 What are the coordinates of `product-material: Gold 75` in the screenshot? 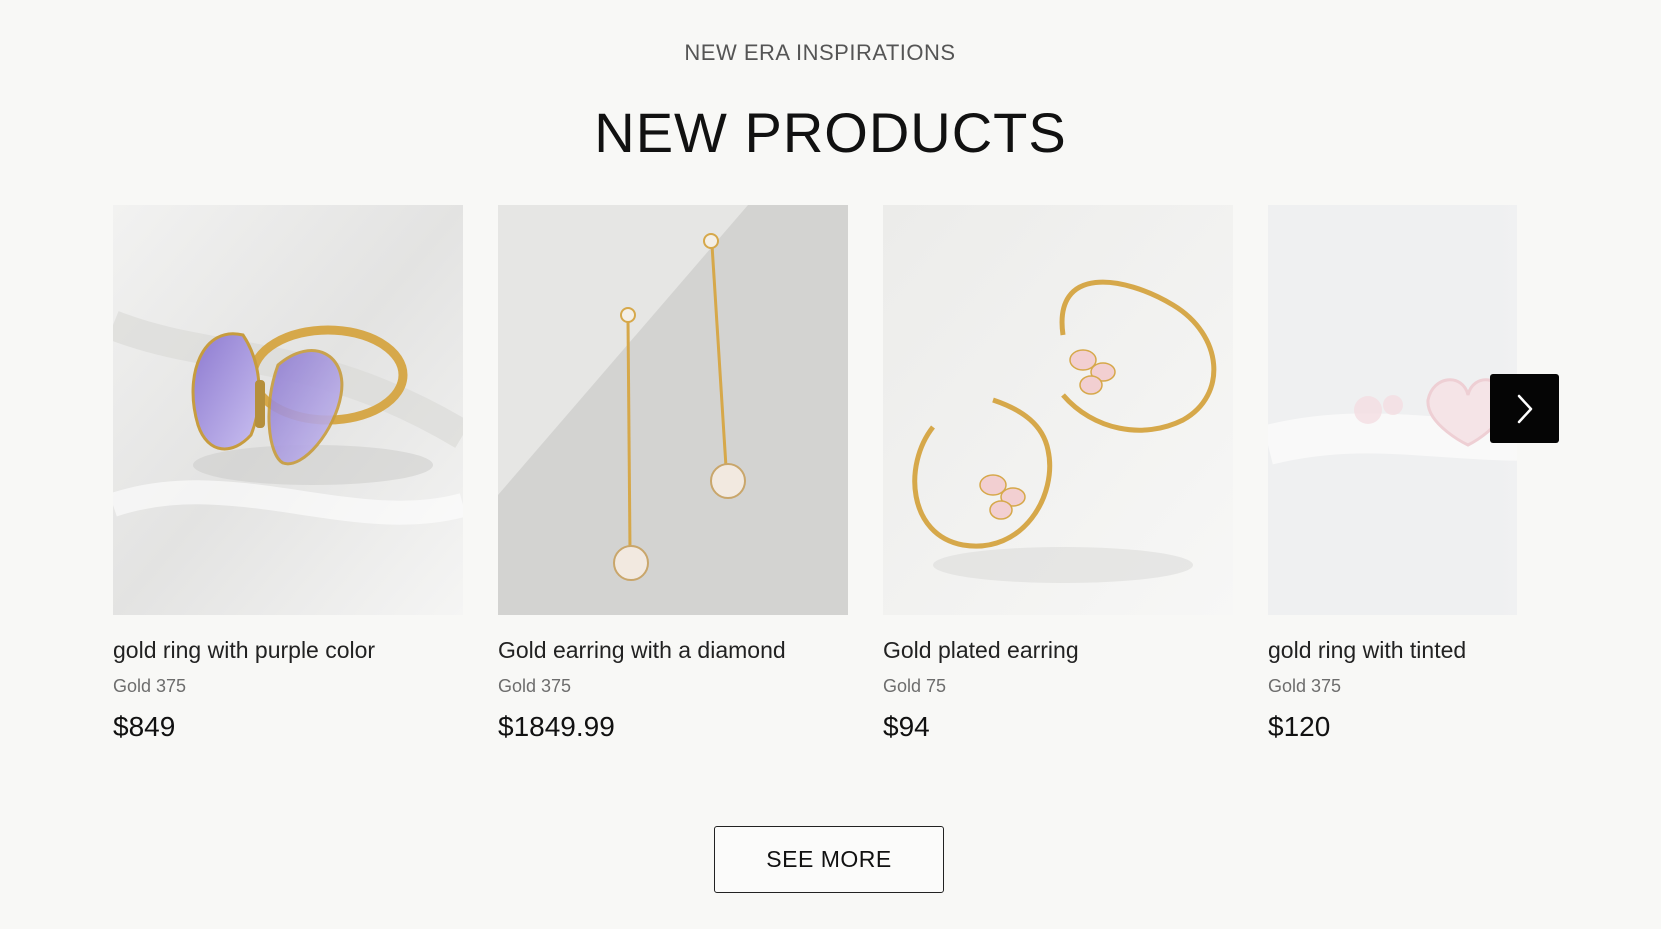 It's located at (915, 686).